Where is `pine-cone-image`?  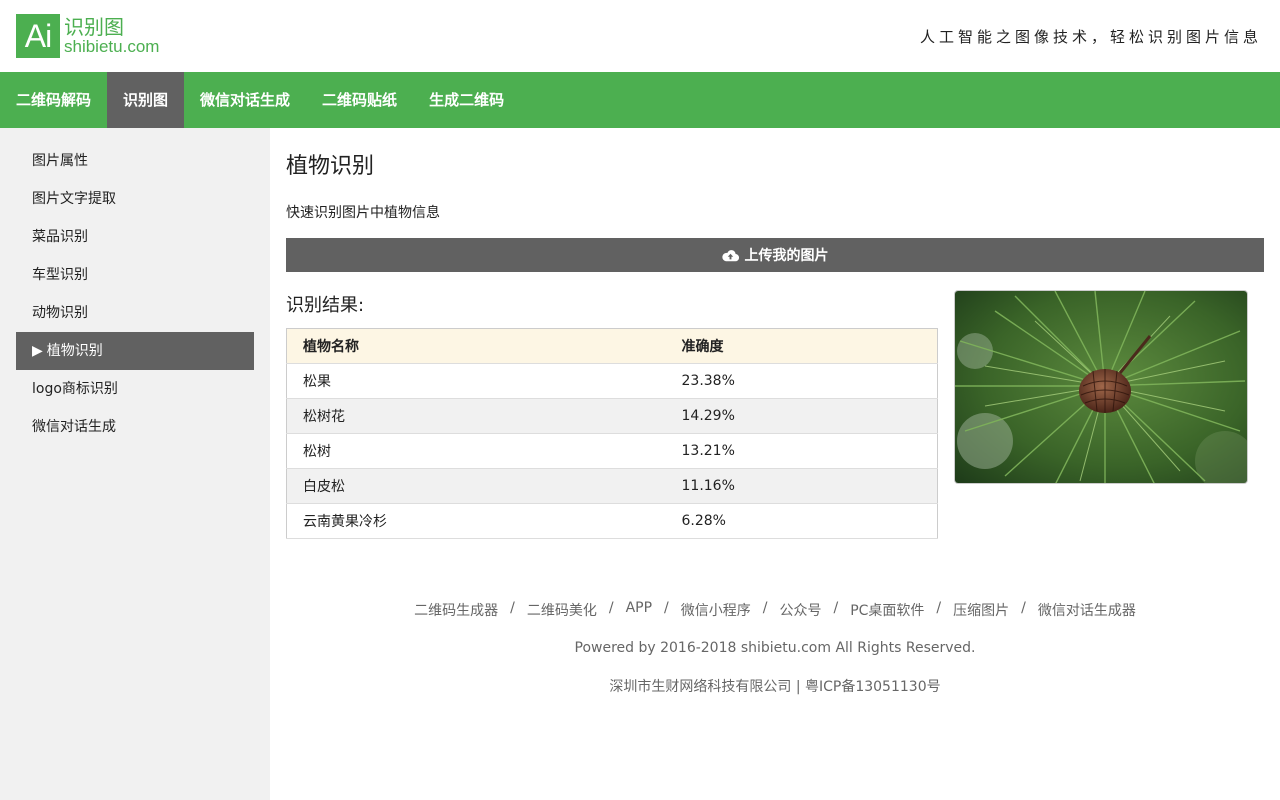 pine-cone-image is located at coordinates (1101, 387).